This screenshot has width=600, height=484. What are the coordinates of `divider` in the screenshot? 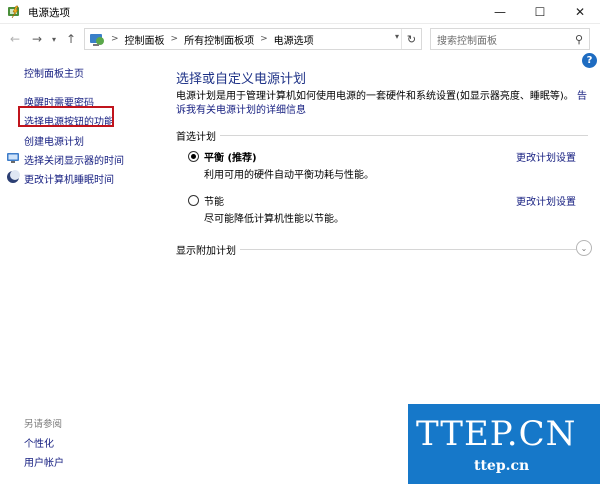 It's located at (382, 135).